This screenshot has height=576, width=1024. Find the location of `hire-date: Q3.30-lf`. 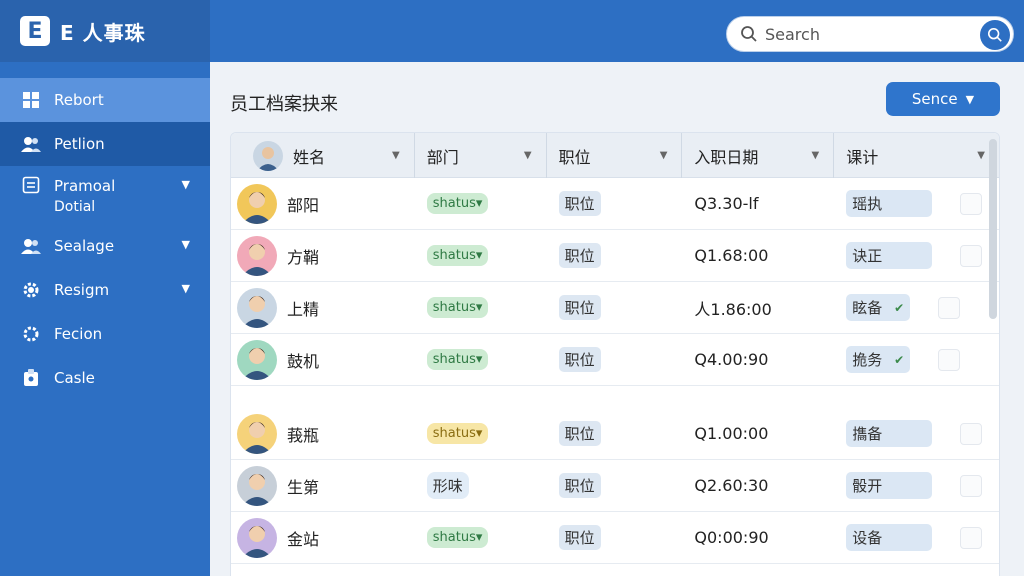

hire-date: Q3.30-lf is located at coordinates (726, 203).